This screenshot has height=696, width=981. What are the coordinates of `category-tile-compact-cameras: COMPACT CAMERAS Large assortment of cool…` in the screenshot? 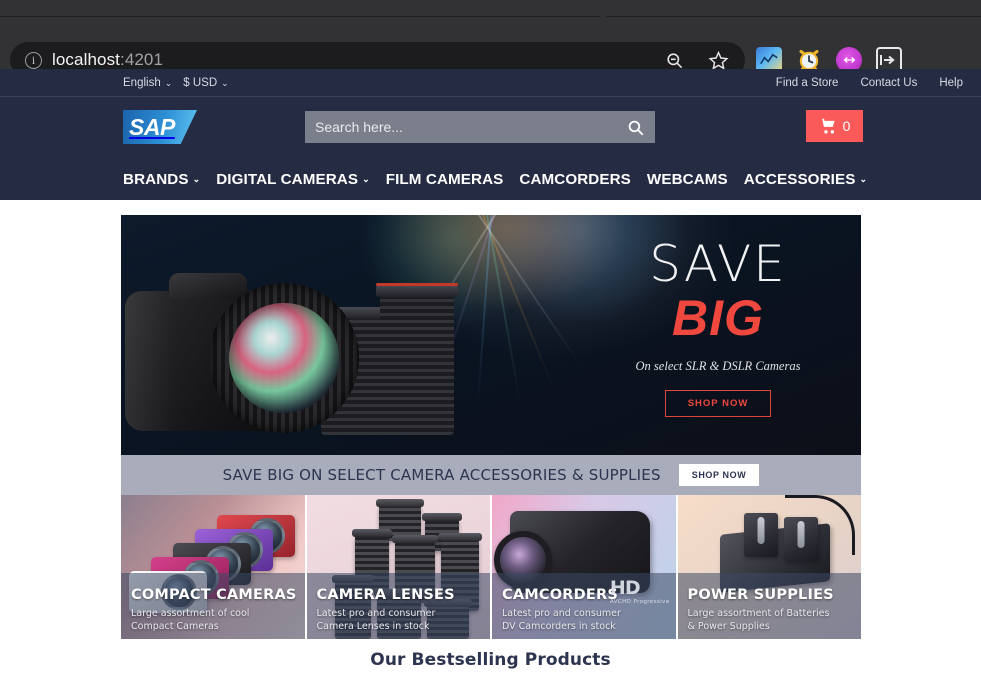 It's located at (213, 567).